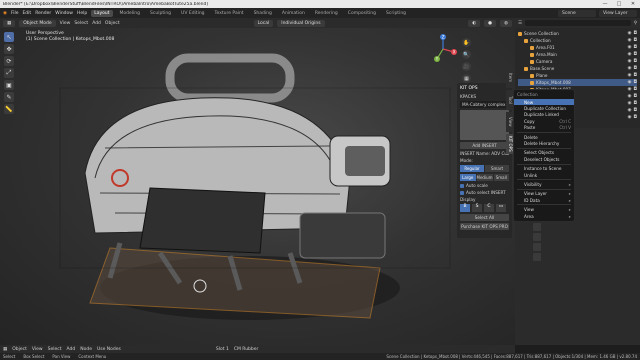  Describe the element at coordinates (466, 42) in the screenshot. I see `pan-view-icon: ✋` at that location.